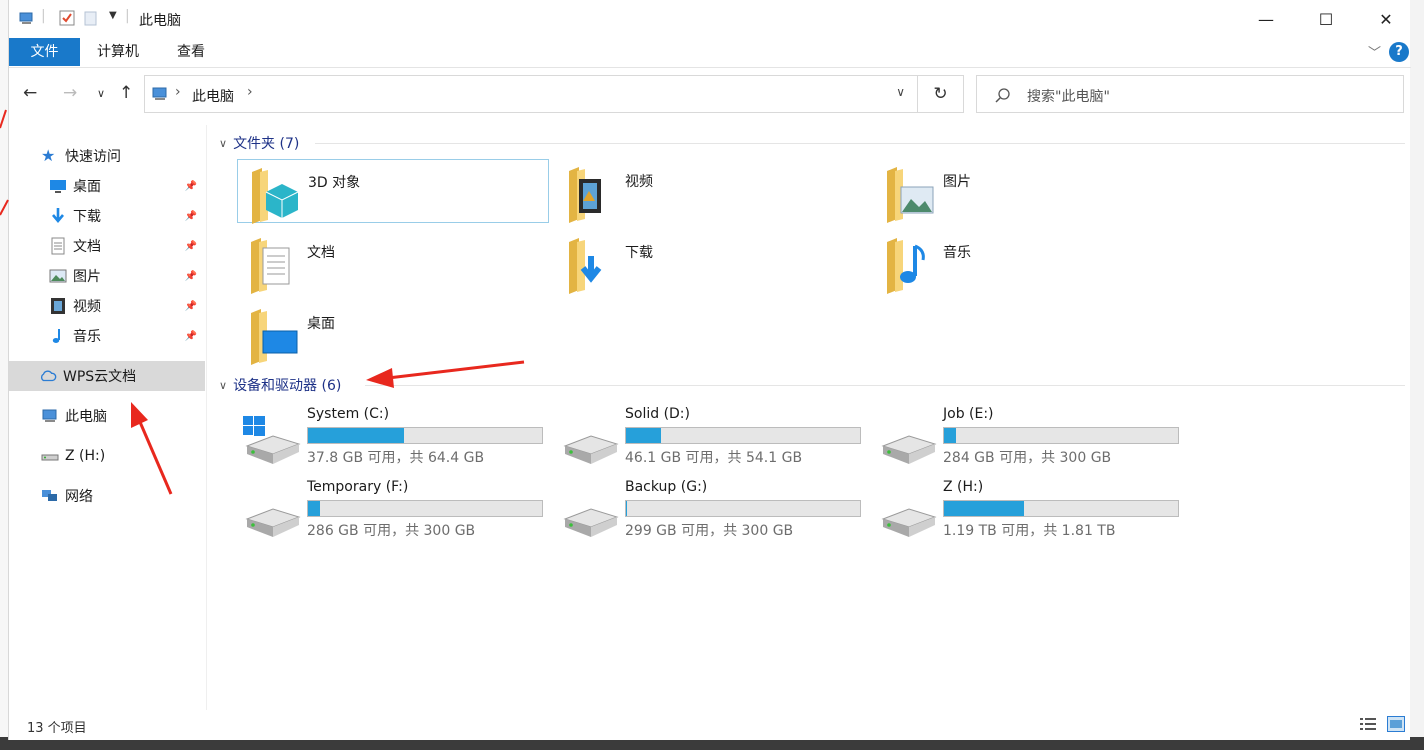  I want to click on drive-name: Z (H:), so click(963, 487).